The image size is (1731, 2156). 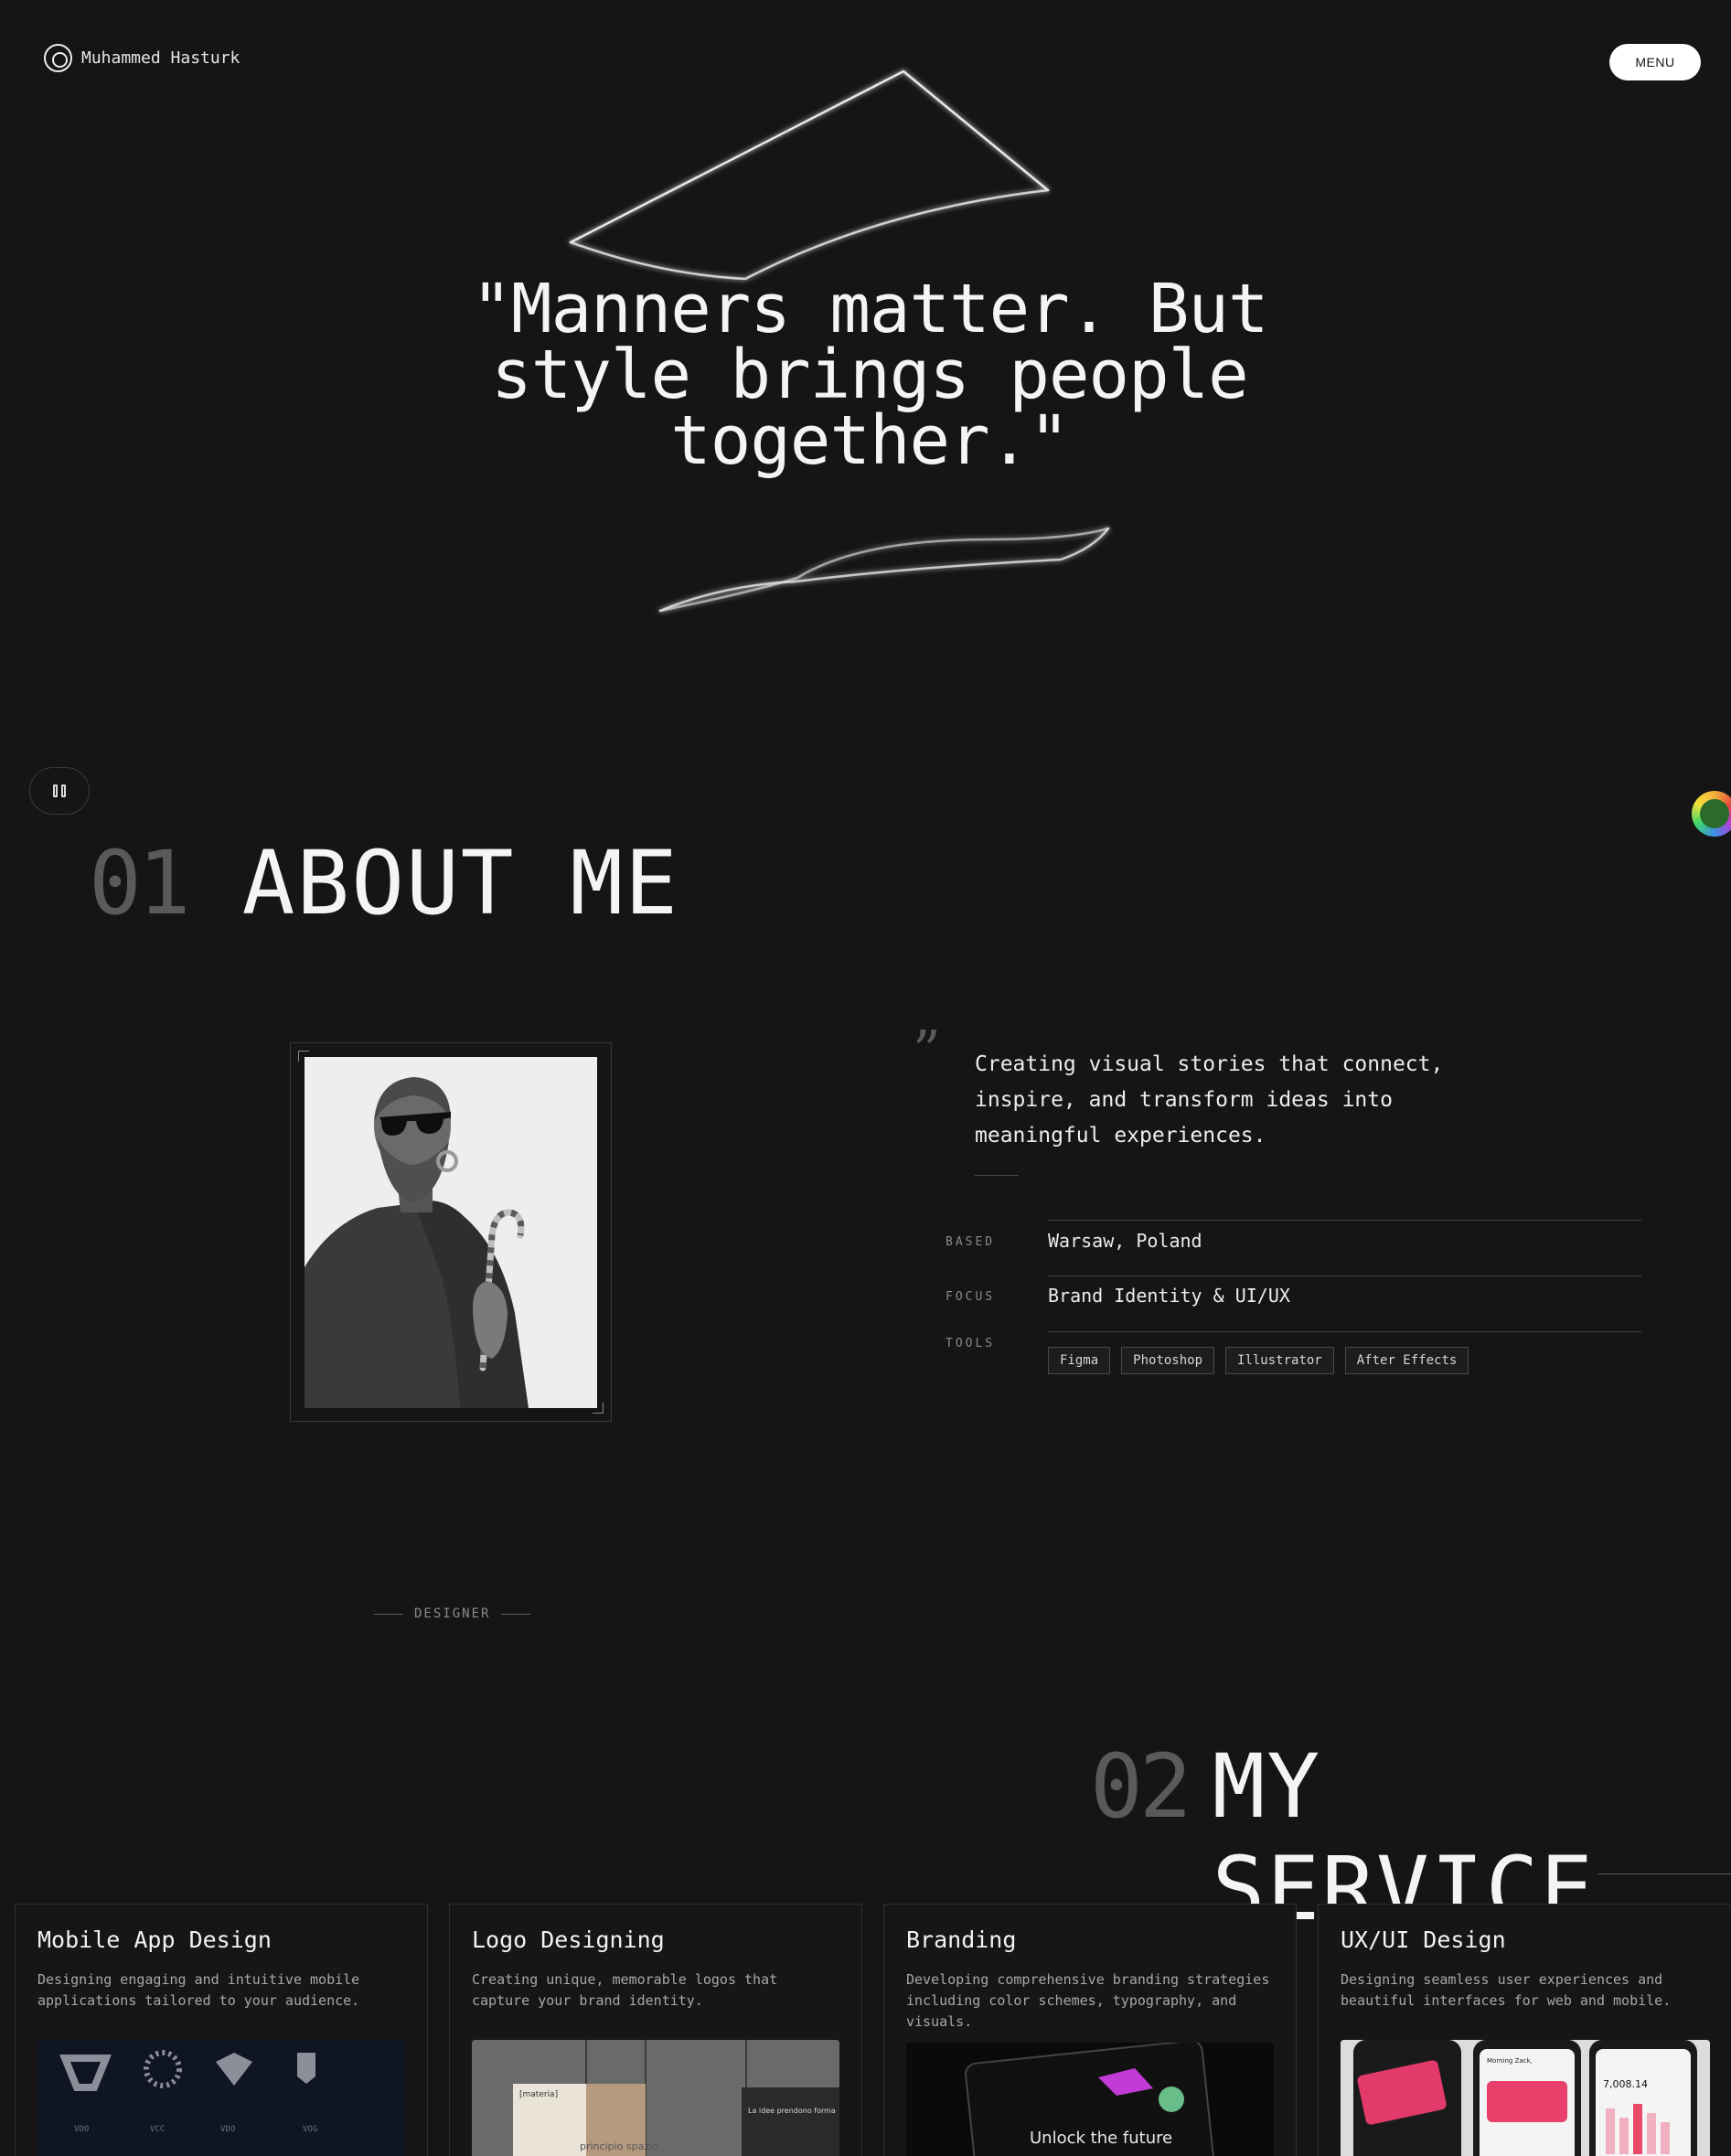 What do you see at coordinates (1141, 1786) in the screenshot?
I see `services-number: 02` at bounding box center [1141, 1786].